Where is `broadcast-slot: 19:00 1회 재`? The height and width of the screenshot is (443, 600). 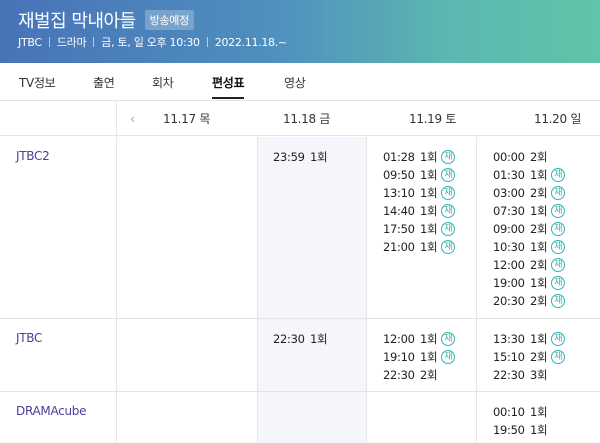
broadcast-slot: 19:00 1회 재 is located at coordinates (529, 283).